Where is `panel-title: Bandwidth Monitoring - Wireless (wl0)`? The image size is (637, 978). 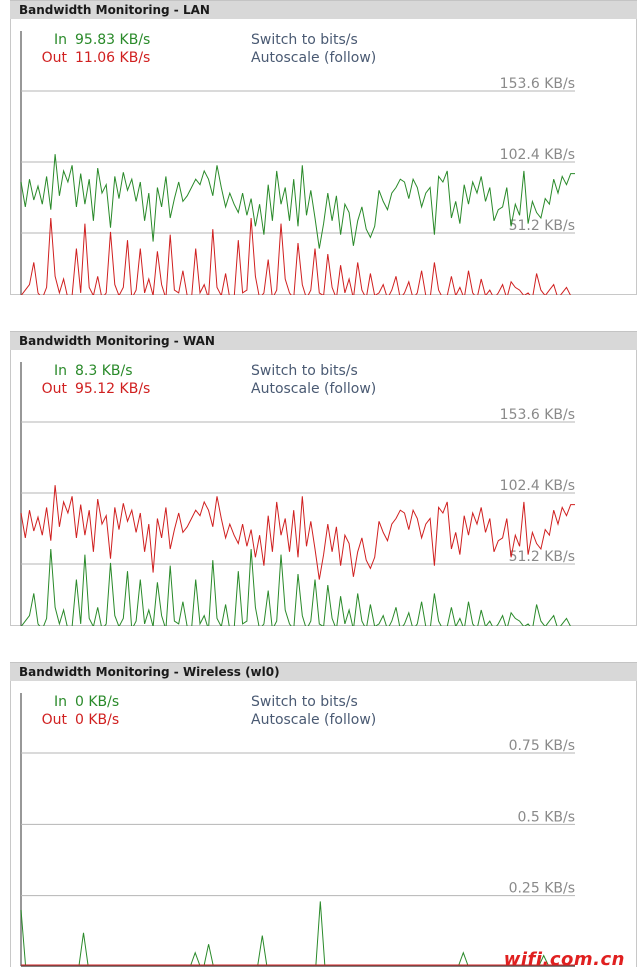
panel-title: Bandwidth Monitoring - Wireless (wl0) is located at coordinates (323, 671).